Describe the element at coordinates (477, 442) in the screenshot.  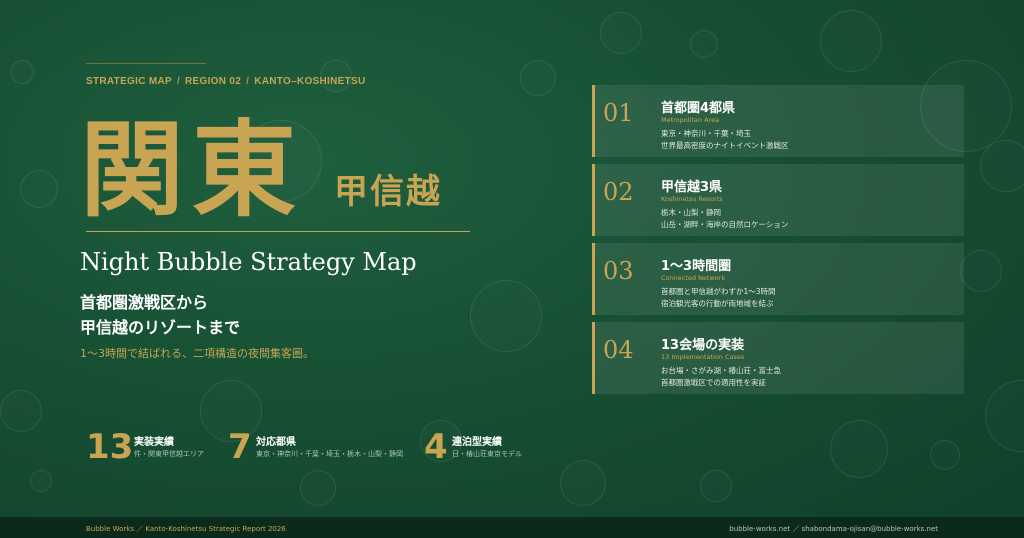
I see `stat-label: 連泊型実績` at that location.